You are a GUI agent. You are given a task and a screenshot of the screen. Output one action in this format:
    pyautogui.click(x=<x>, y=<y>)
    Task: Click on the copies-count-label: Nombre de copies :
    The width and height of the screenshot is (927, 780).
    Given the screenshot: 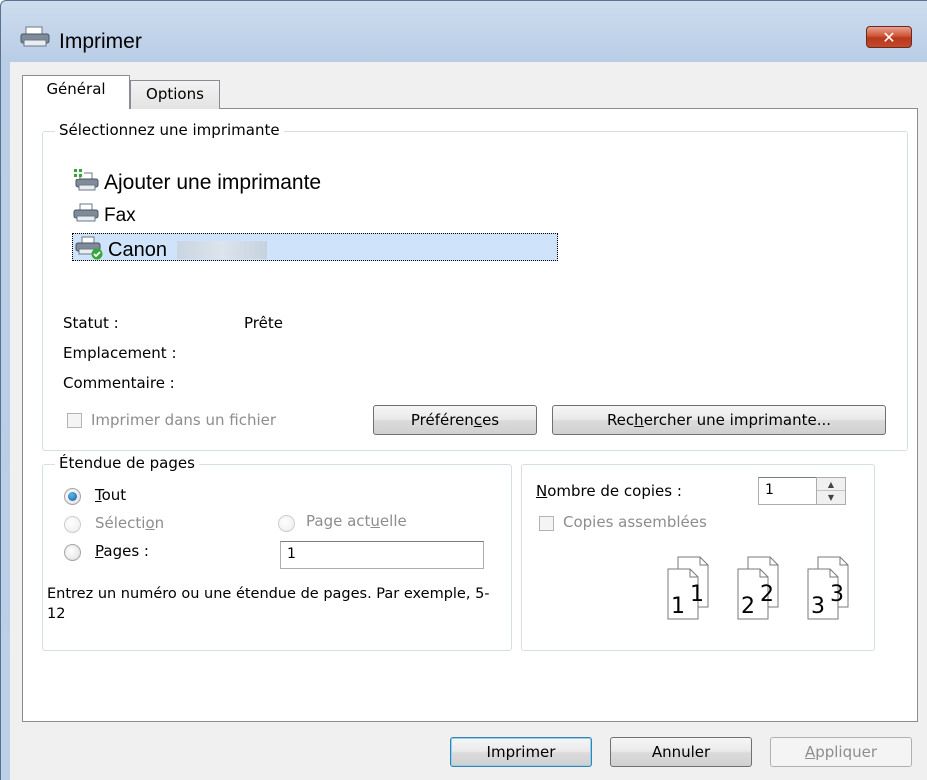 What is the action you would take?
    pyautogui.click(x=609, y=491)
    